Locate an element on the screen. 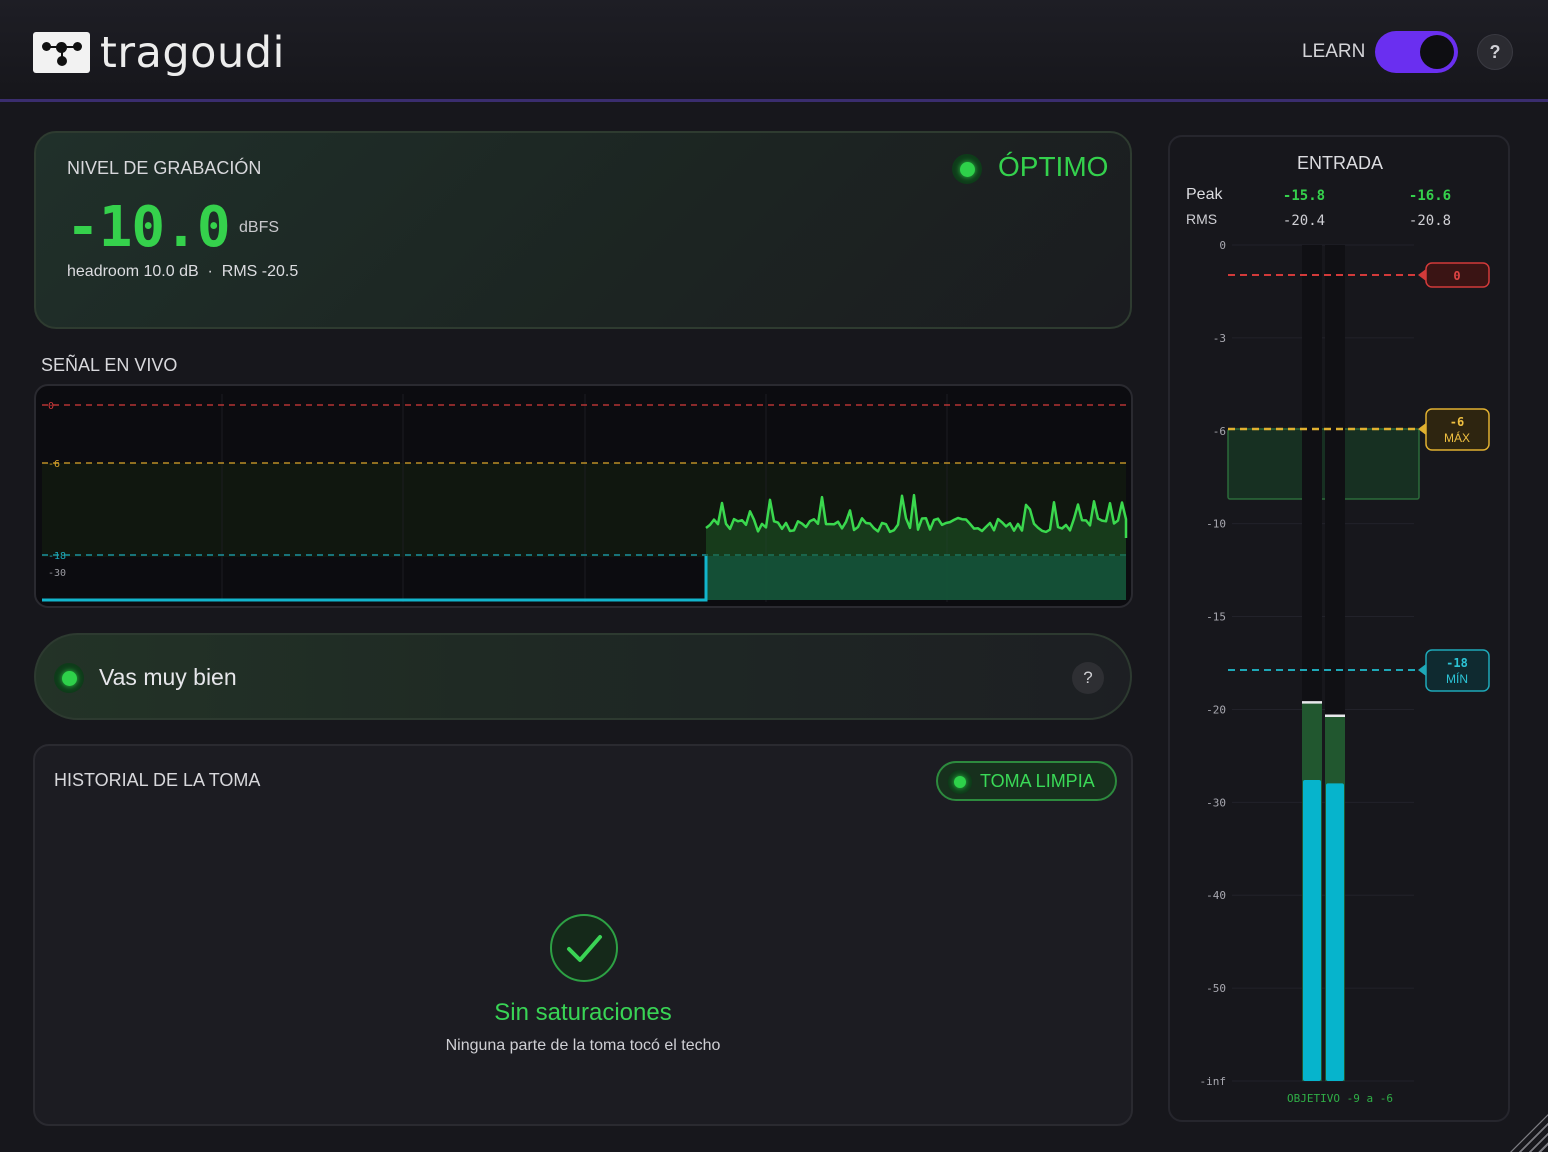 The image size is (1548, 1152). recording-level-title: NIVEL DE GRABACIÓN is located at coordinates (164, 168).